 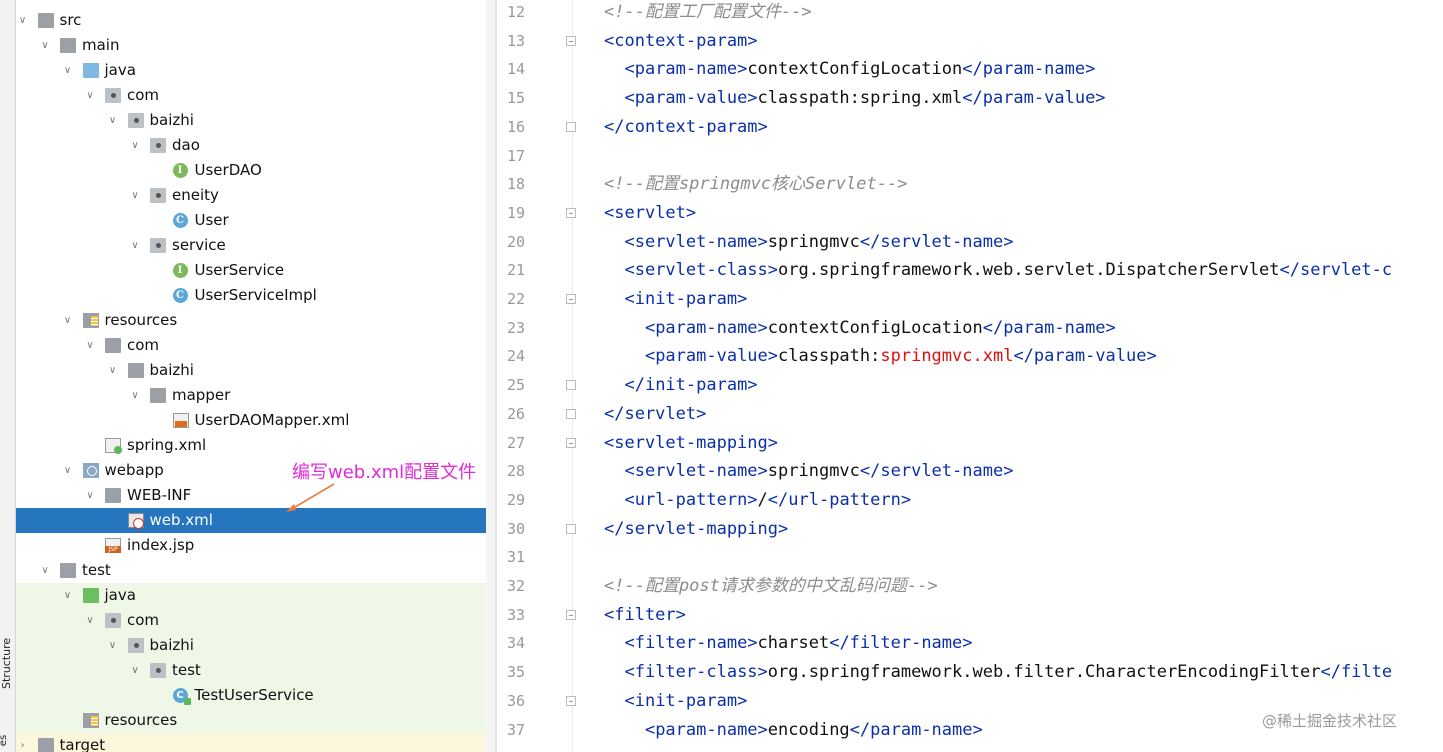 What do you see at coordinates (255, 245) in the screenshot?
I see `tree-item: ∨ service` at bounding box center [255, 245].